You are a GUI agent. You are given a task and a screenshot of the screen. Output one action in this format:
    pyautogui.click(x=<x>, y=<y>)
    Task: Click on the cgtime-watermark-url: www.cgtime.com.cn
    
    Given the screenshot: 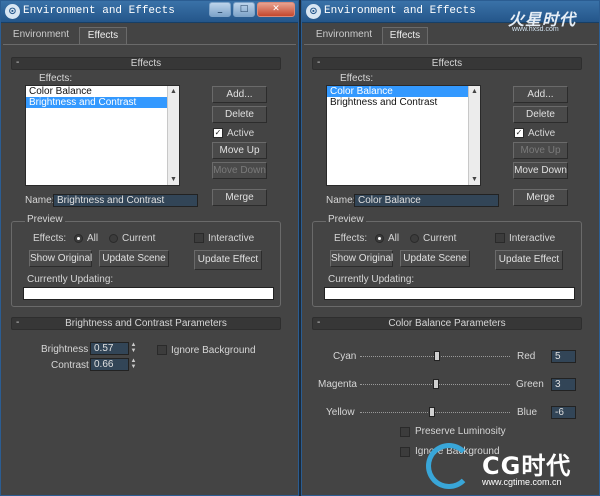 What is the action you would take?
    pyautogui.click(x=522, y=482)
    